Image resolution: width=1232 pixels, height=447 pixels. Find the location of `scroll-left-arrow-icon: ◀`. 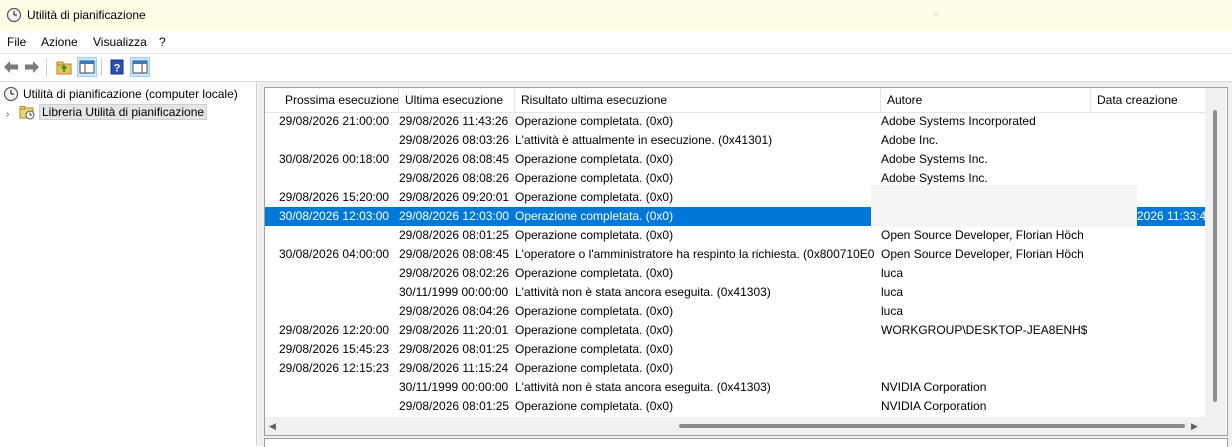

scroll-left-arrow-icon: ◀ is located at coordinates (272, 426).